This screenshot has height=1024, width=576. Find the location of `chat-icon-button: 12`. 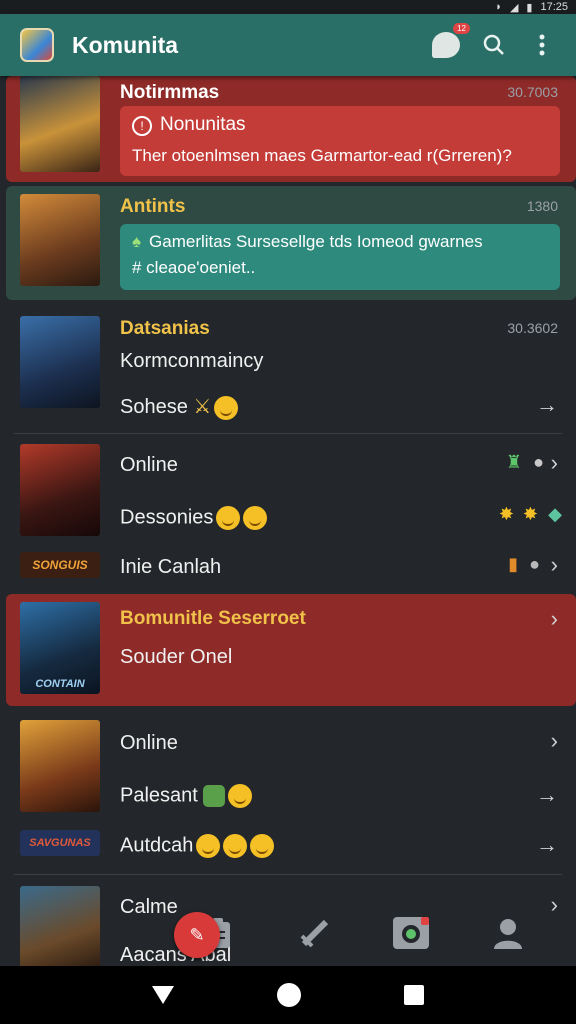

chat-icon-button: 12 is located at coordinates (449, 43).